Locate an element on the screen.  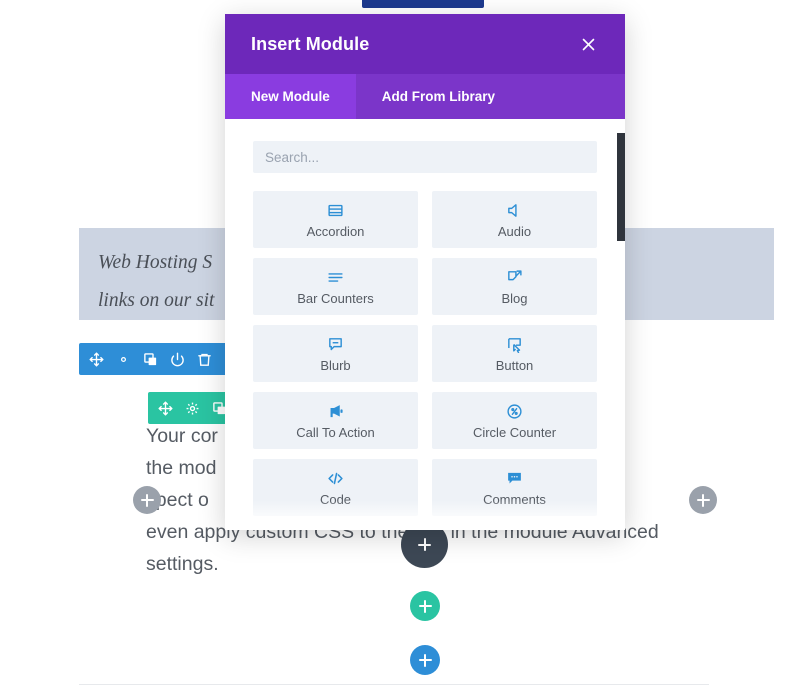
modal-tabs: New Module Add From Library is located at coordinates (425, 96).